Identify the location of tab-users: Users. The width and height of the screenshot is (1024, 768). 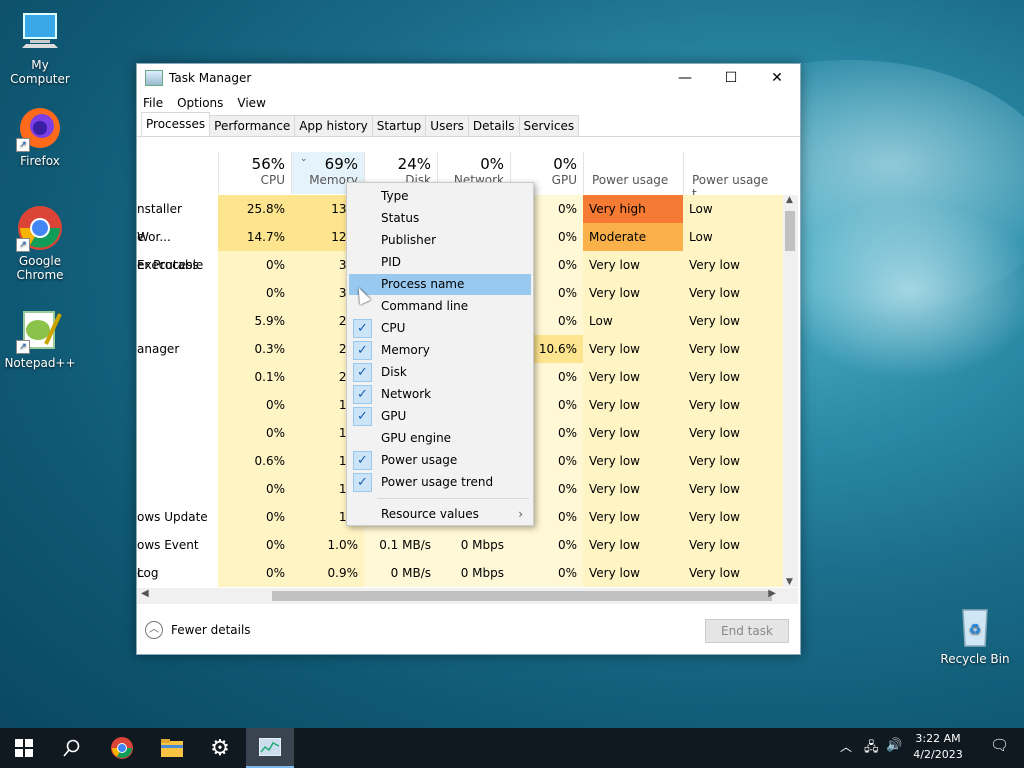
(447, 125).